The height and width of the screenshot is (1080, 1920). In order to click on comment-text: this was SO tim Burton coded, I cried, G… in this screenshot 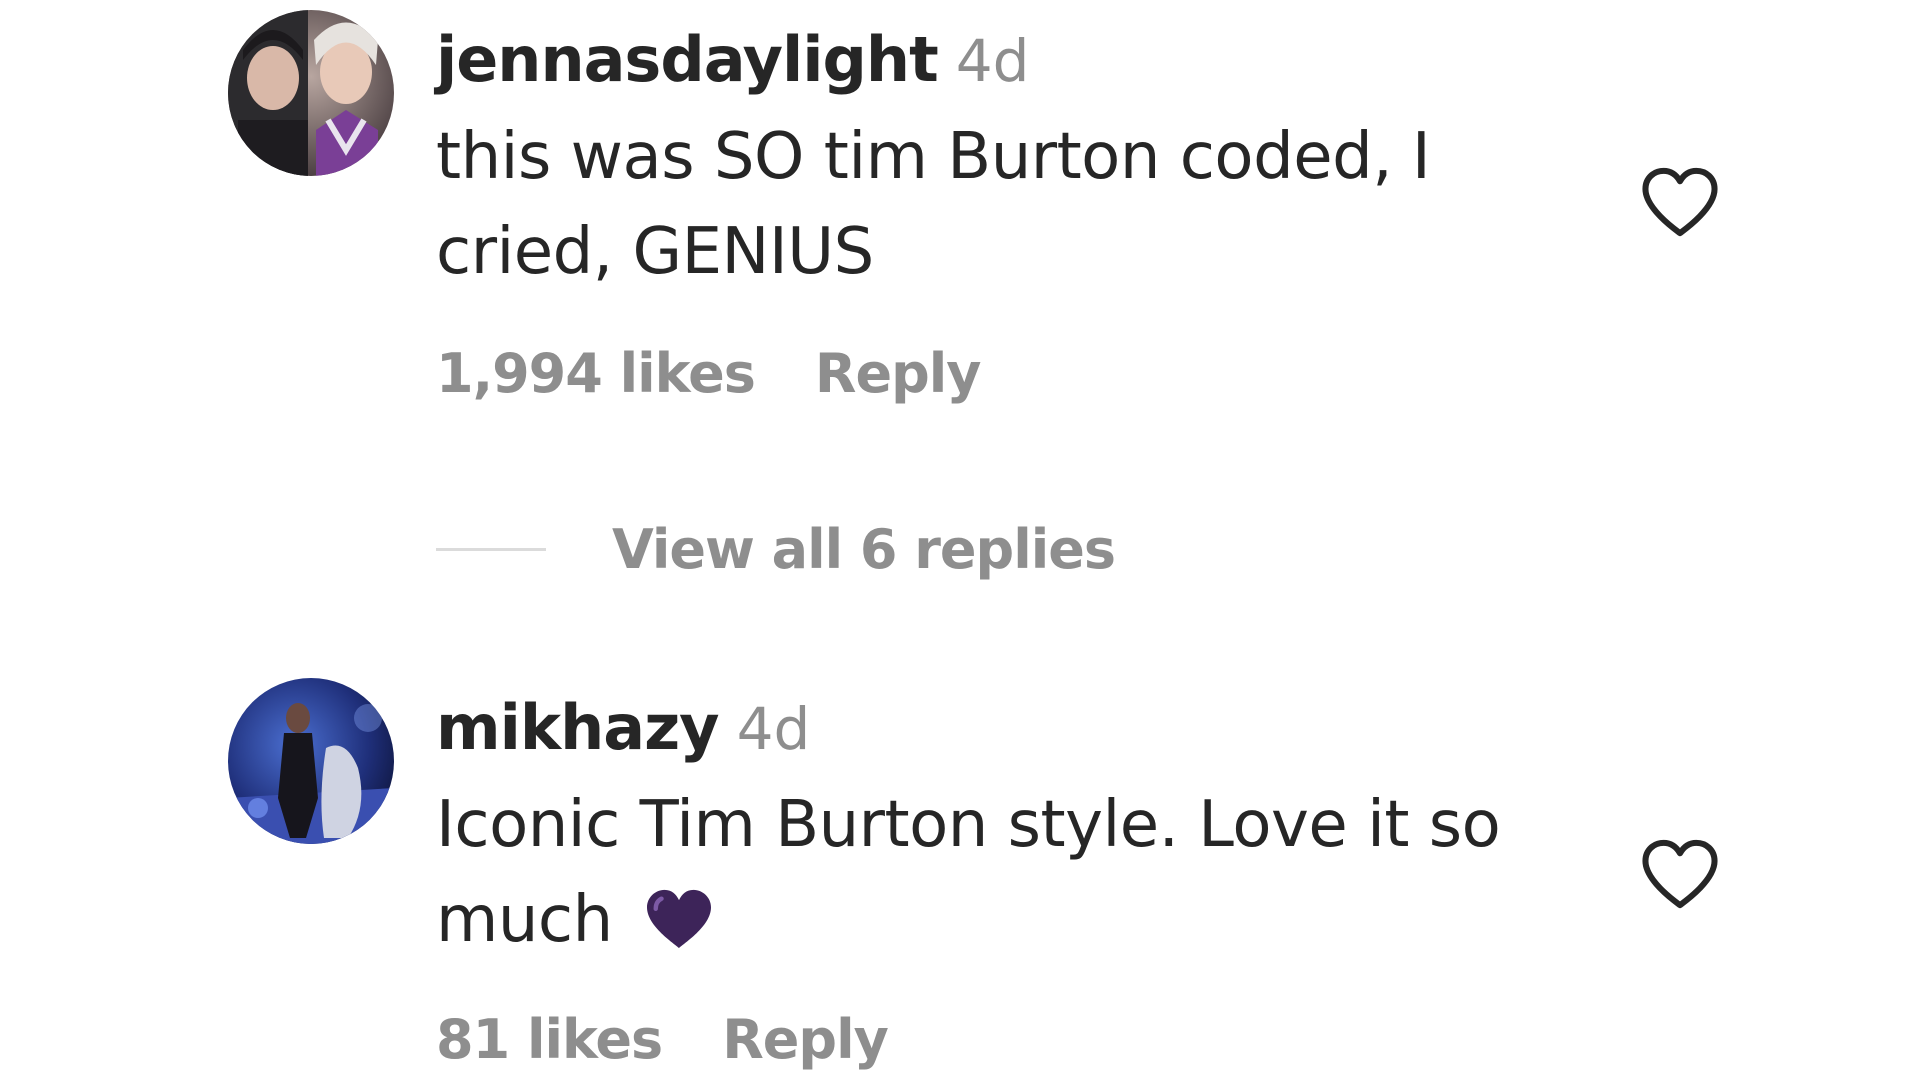, I will do `click(933, 204)`.